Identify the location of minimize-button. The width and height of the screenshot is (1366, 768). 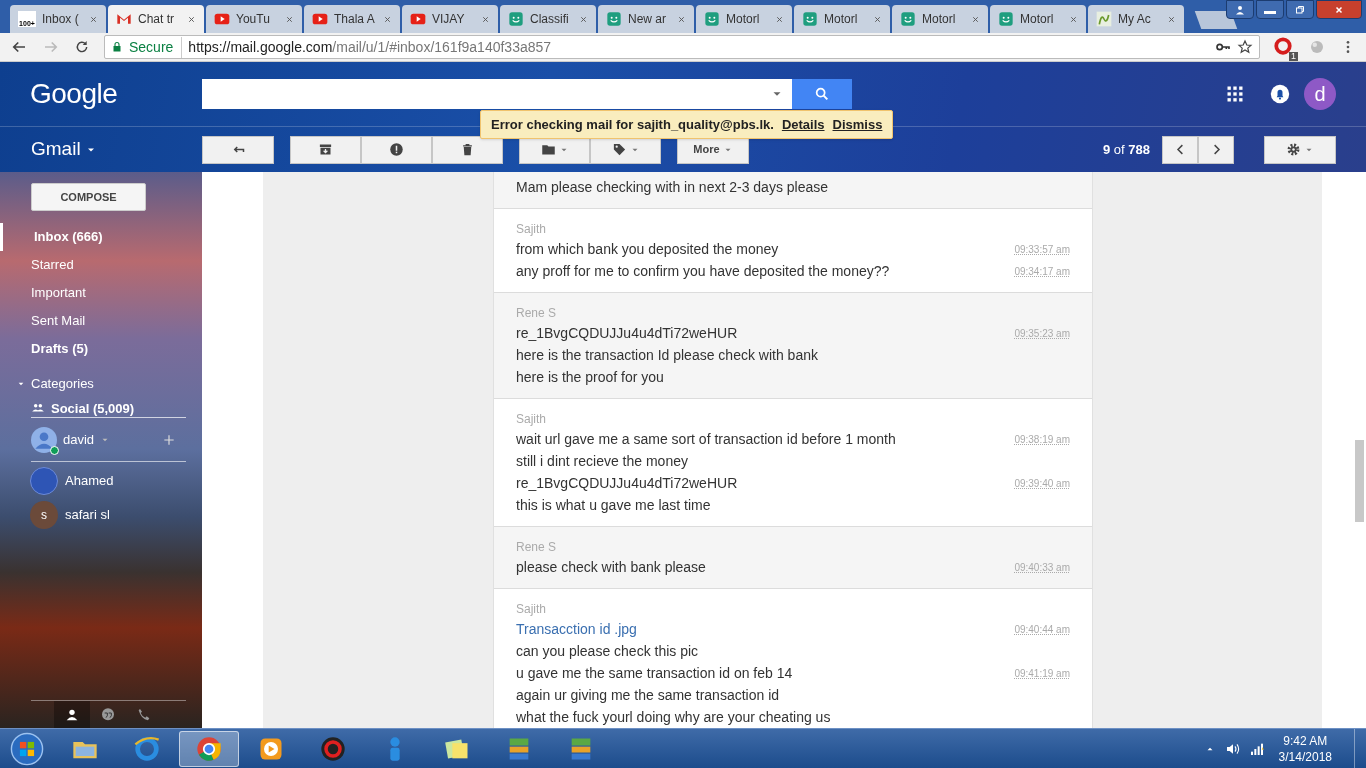
(1270, 9).